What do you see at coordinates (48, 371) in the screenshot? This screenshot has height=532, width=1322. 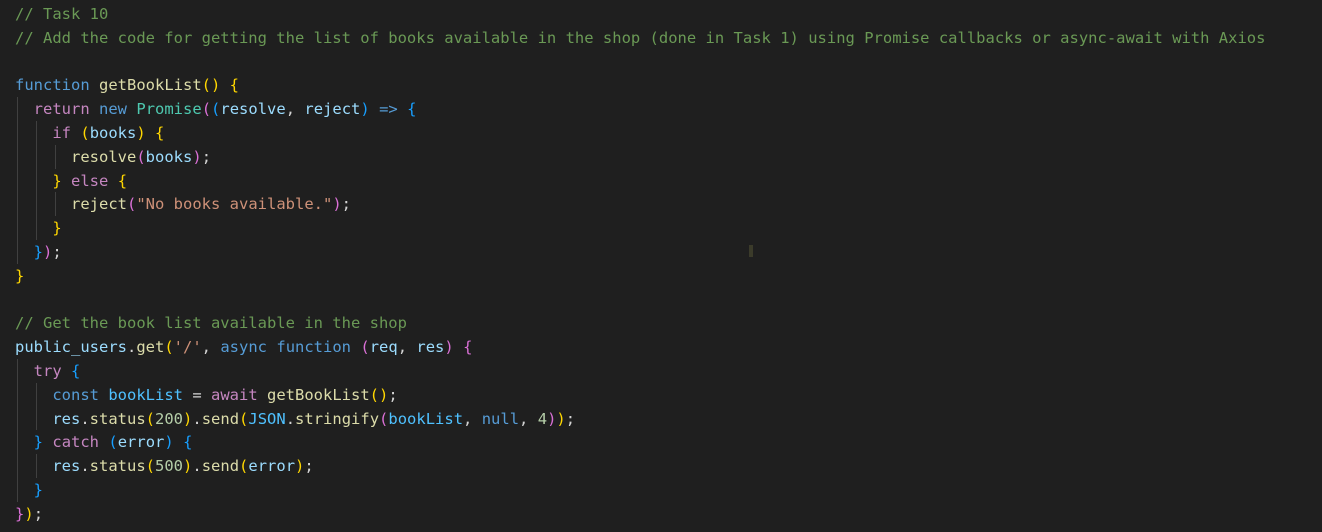 I see `code-line: try {` at bounding box center [48, 371].